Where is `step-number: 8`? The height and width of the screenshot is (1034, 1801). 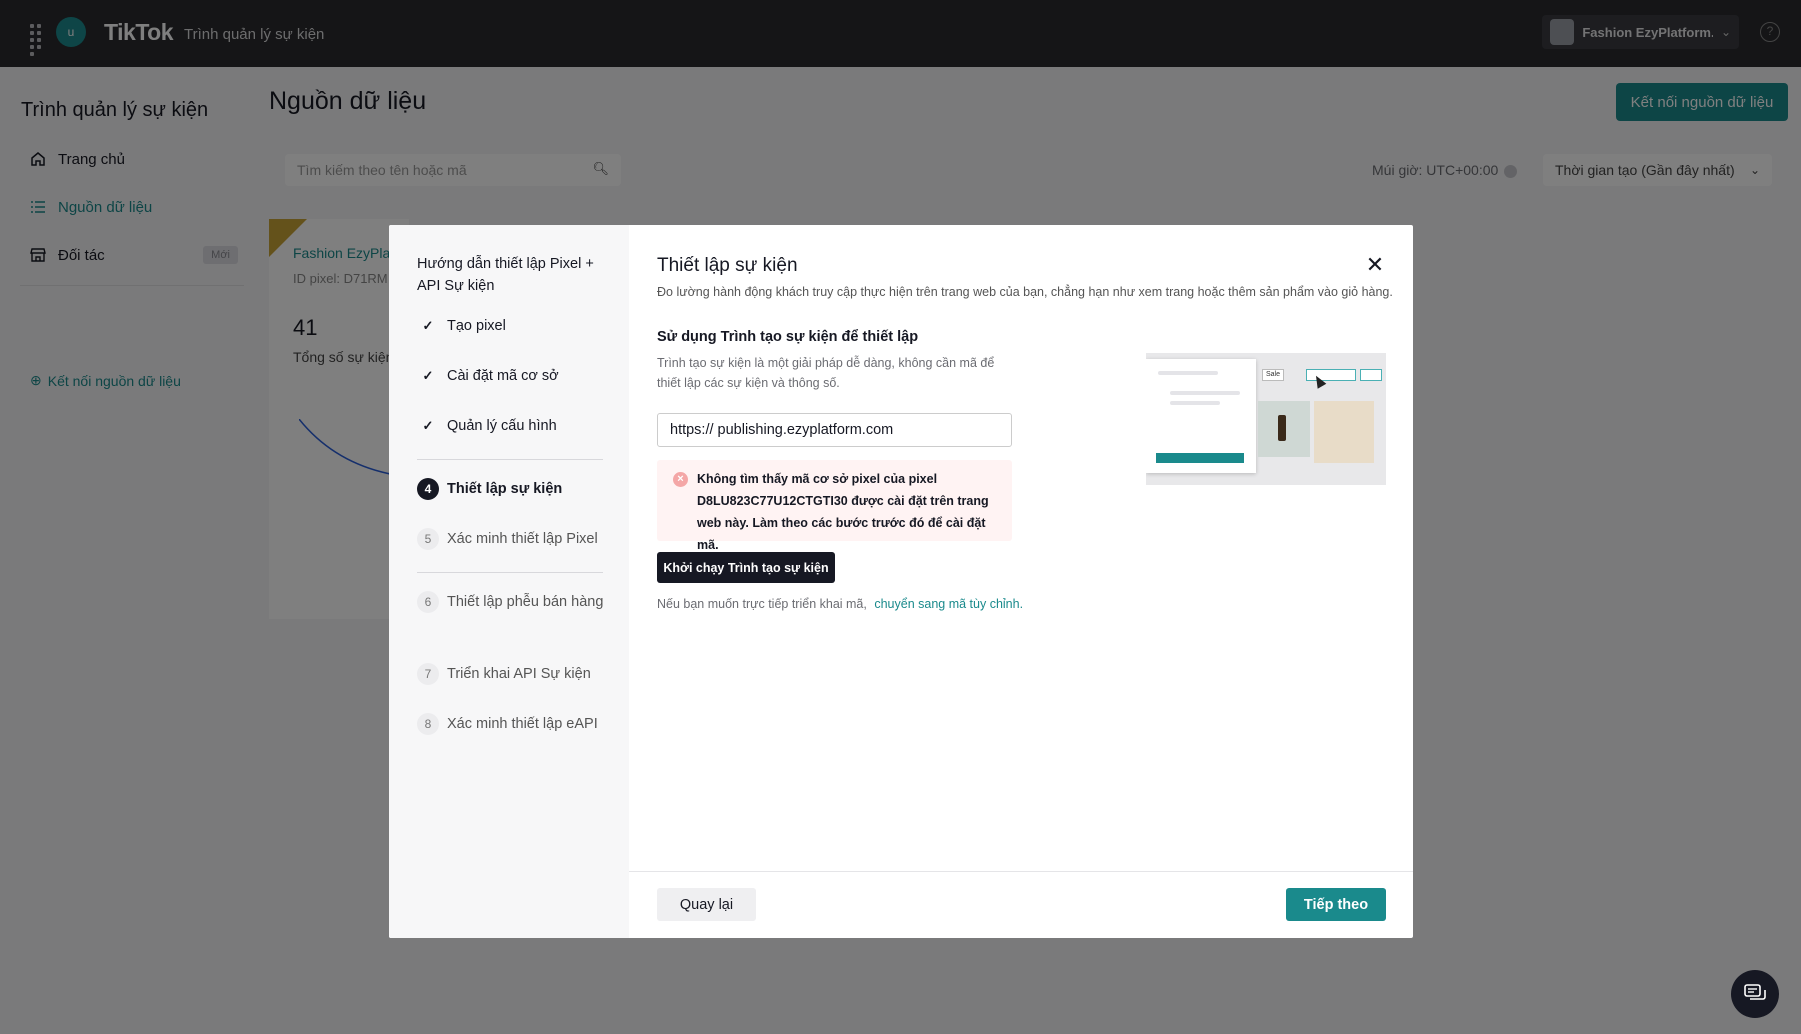
step-number: 8 is located at coordinates (428, 724).